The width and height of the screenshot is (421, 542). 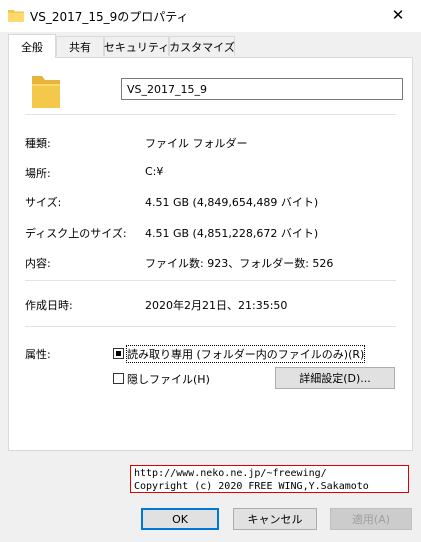 I want to click on tab-bar: 全般 共有 セキュリティ カスタマイズ, so click(x=210, y=46).